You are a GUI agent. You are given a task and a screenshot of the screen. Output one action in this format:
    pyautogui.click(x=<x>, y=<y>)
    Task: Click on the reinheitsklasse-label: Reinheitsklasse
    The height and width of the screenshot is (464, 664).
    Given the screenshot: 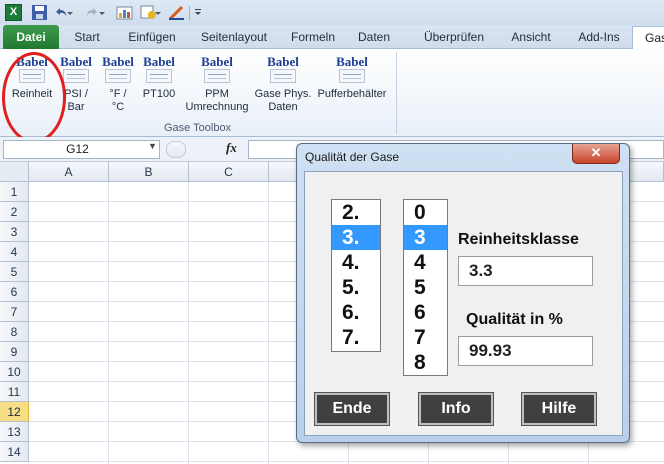 What is the action you would take?
    pyautogui.click(x=518, y=239)
    